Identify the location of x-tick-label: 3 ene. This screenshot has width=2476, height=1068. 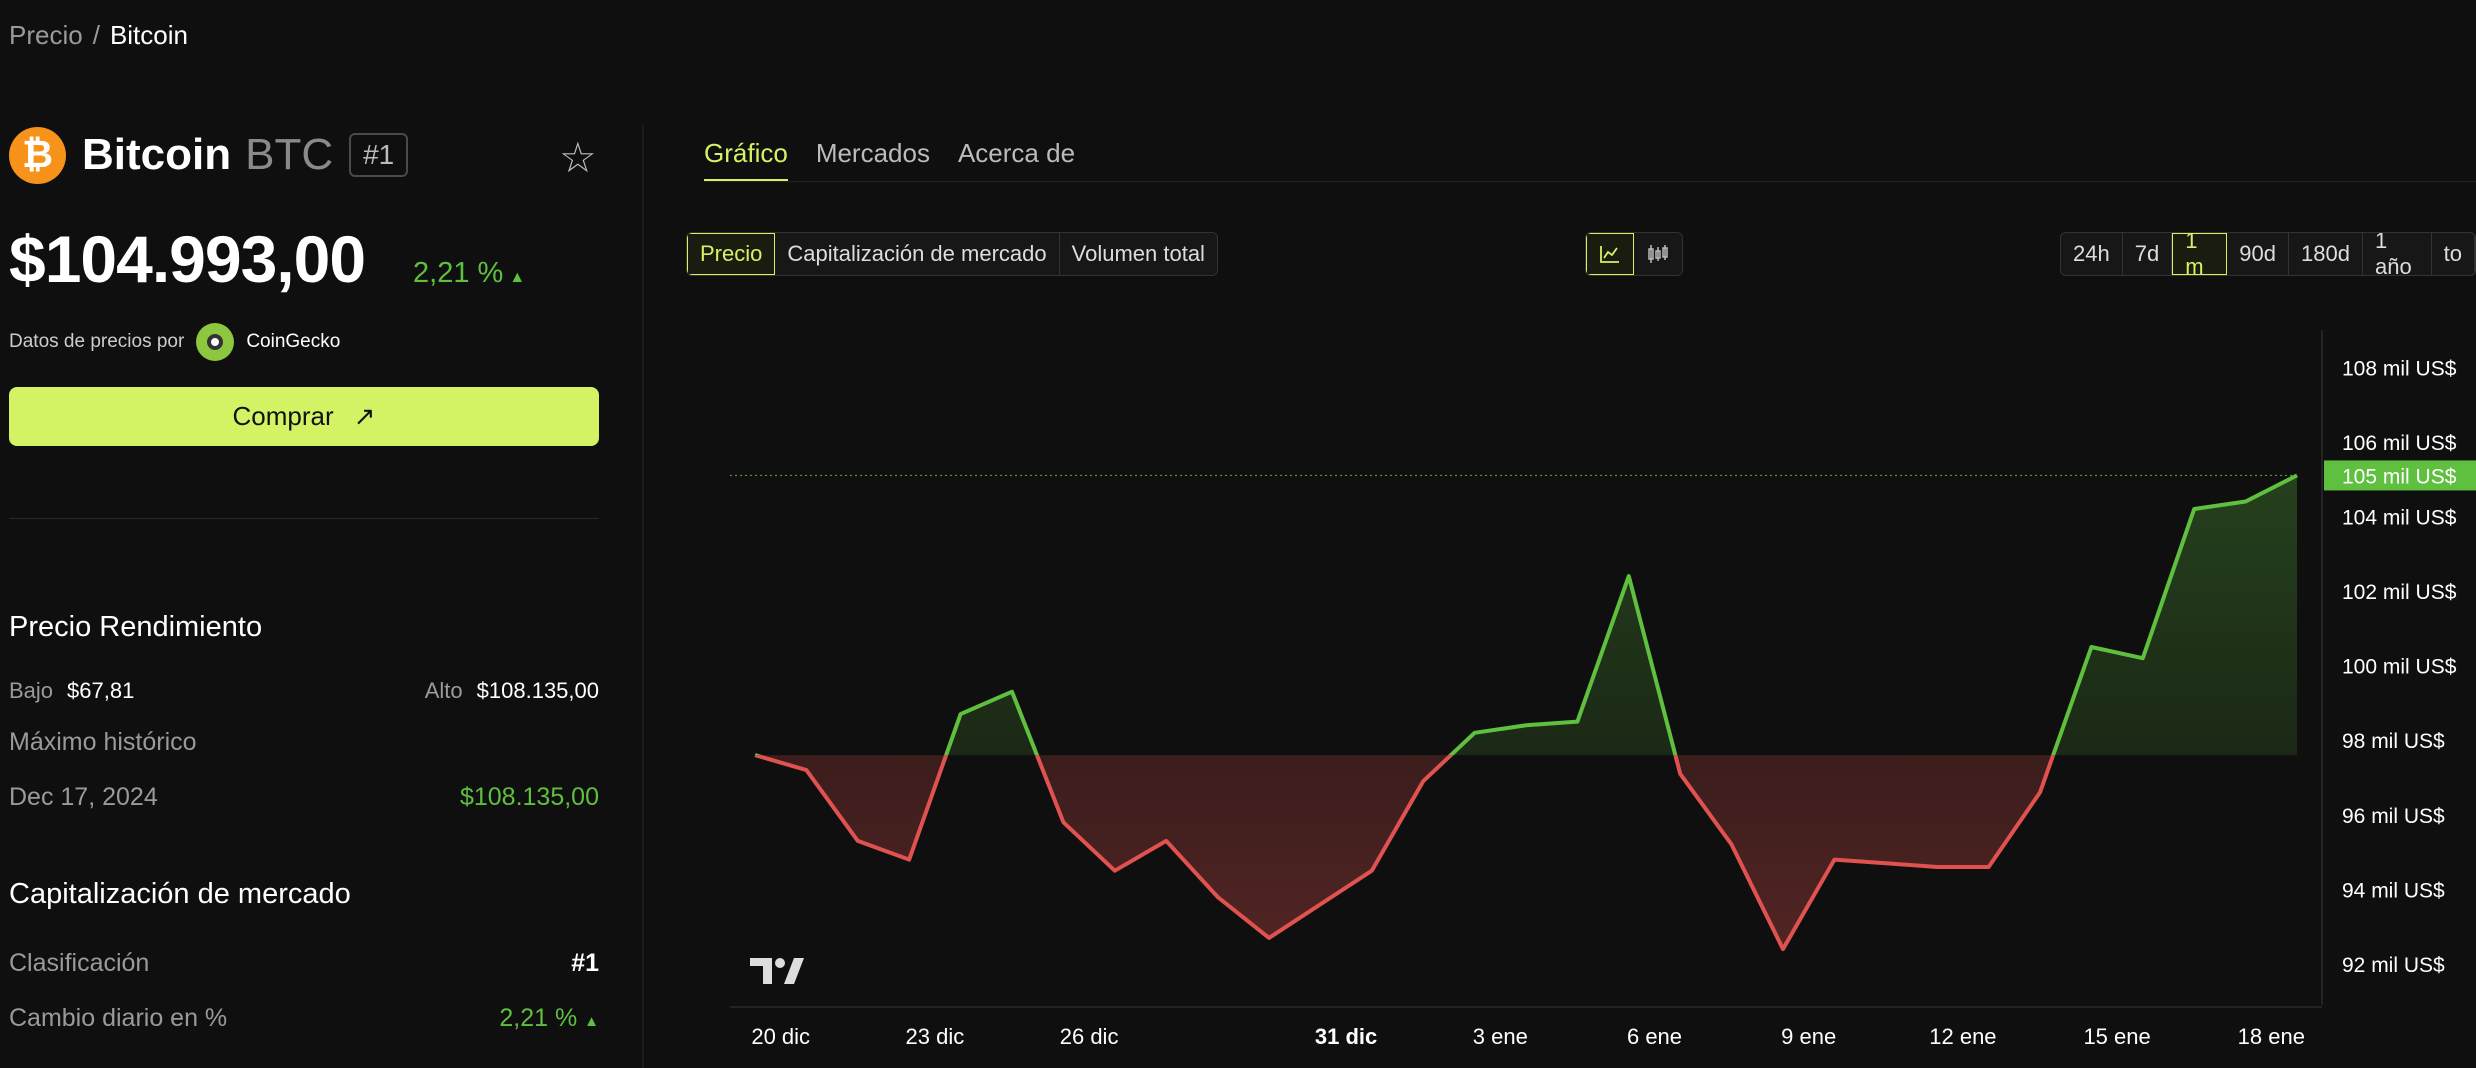
(1500, 1036).